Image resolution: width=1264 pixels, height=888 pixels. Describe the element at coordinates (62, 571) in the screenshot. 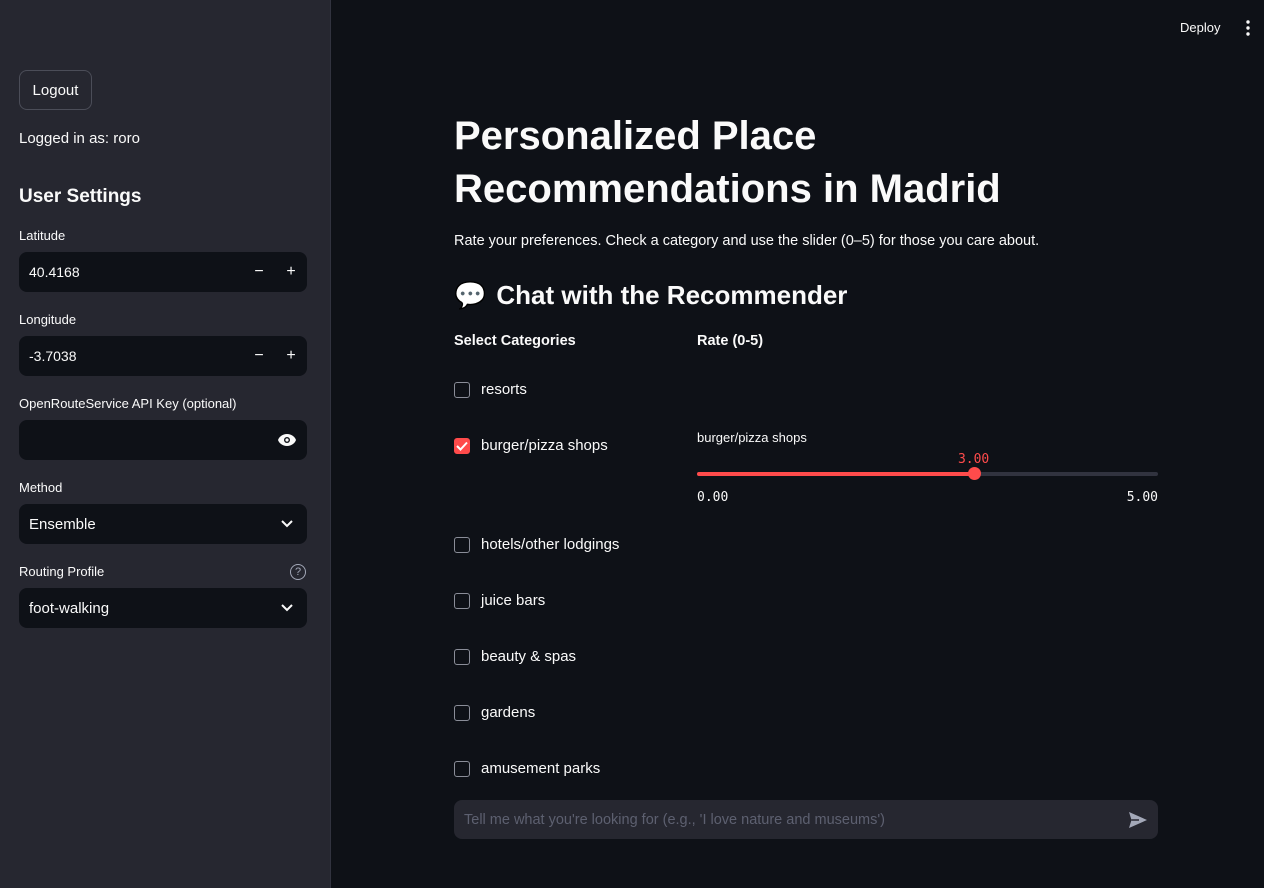

I see `routing-profile-label: Routing Profile` at that location.